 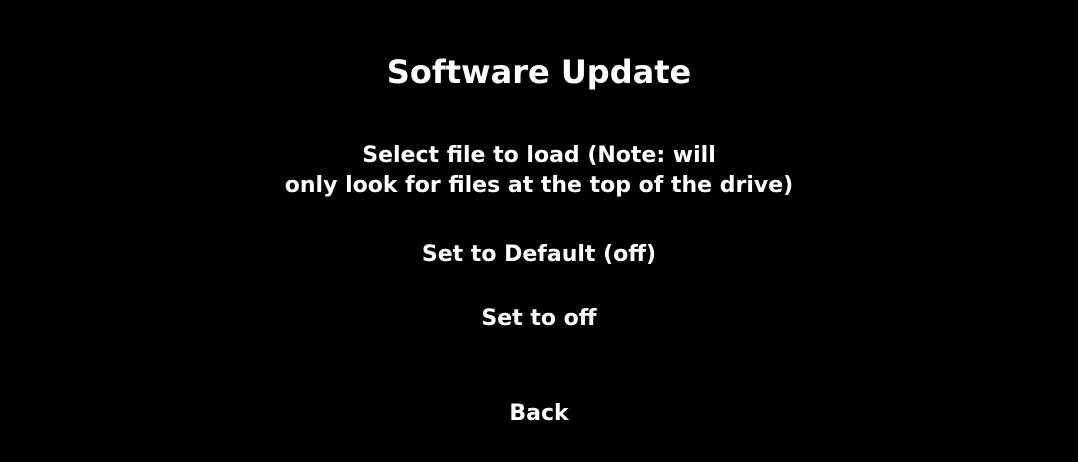 I want to click on page-title: Software Update, so click(x=539, y=72).